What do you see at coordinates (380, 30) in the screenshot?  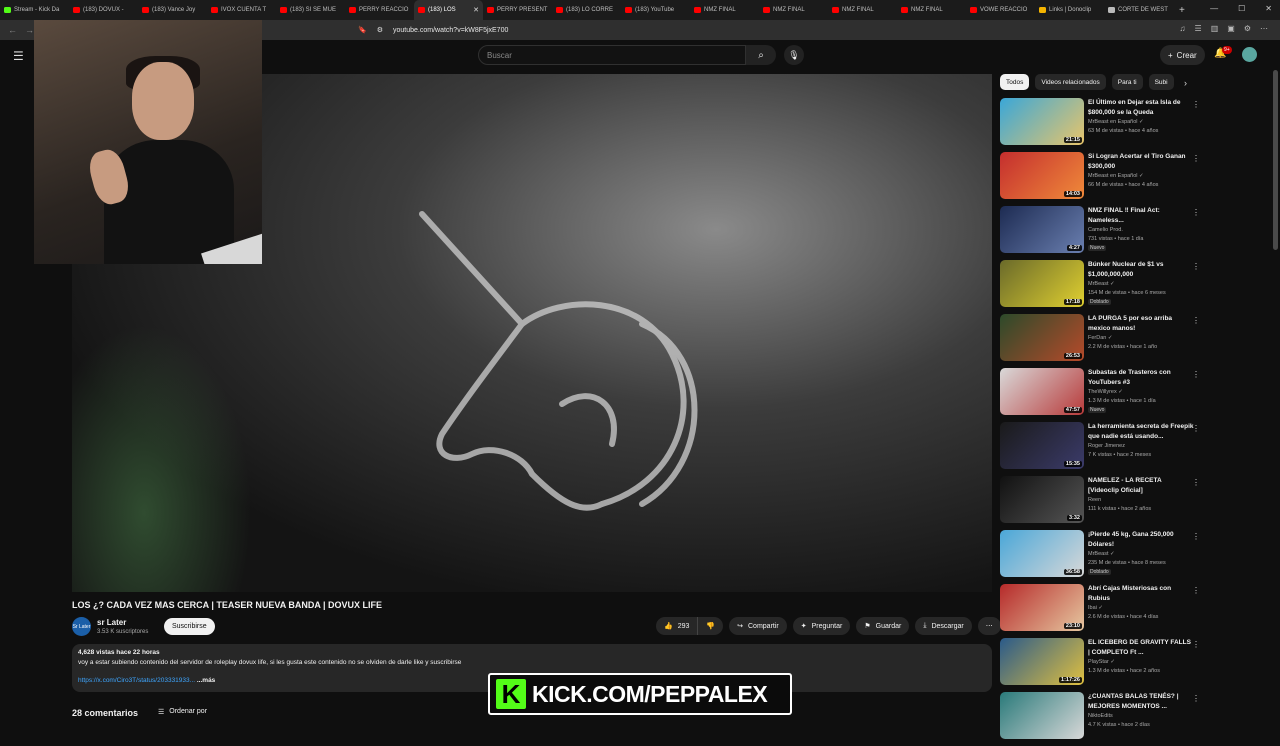 I see `site-info-icon: ⚙` at bounding box center [380, 30].